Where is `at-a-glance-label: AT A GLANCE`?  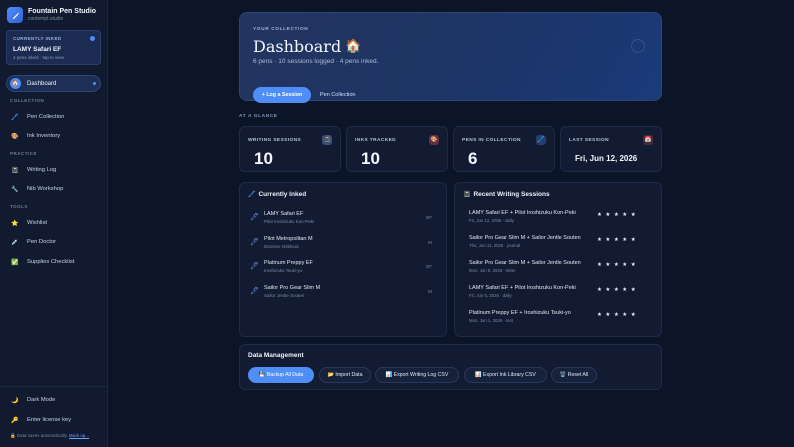
at-a-glance-label: AT A GLANCE is located at coordinates (258, 116).